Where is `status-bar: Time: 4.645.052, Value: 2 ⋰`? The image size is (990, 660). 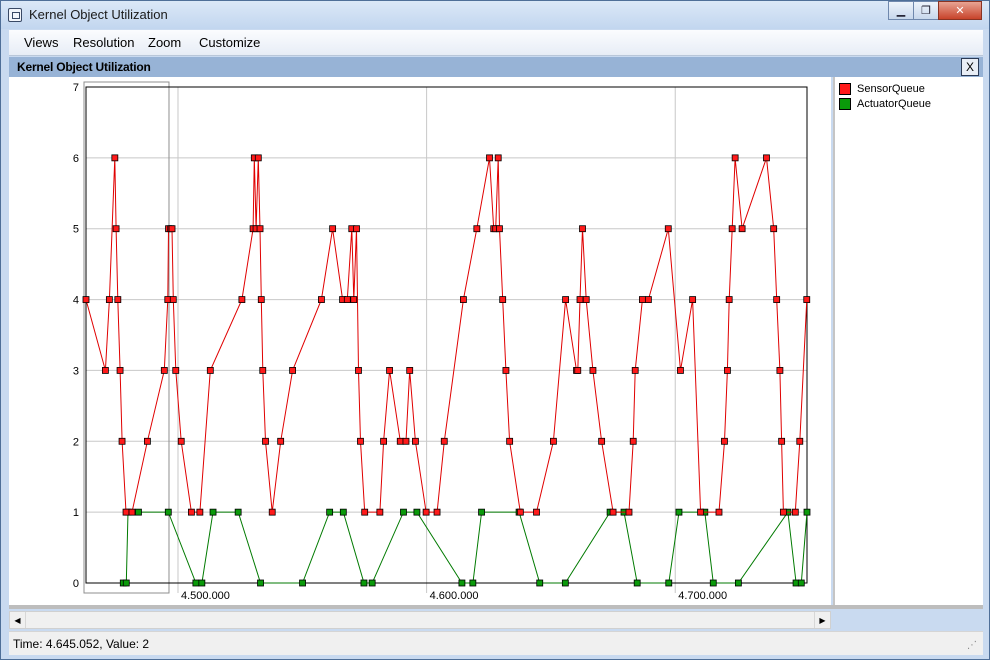
status-bar: Time: 4.645.052, Value: 2 ⋰ is located at coordinates (496, 643).